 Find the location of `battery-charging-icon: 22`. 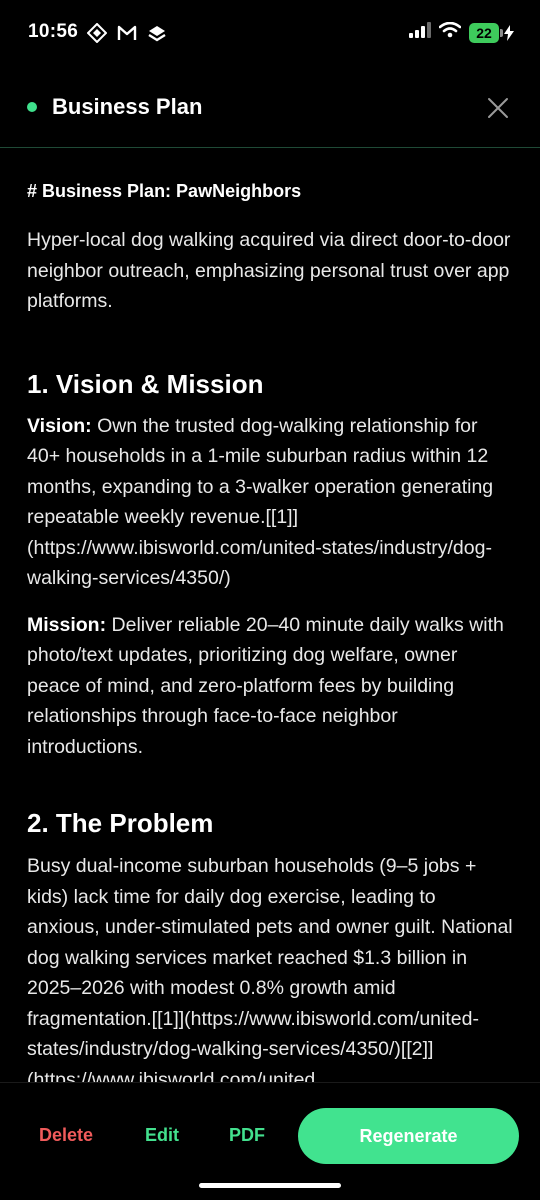

battery-charging-icon: 22 is located at coordinates (491, 32).